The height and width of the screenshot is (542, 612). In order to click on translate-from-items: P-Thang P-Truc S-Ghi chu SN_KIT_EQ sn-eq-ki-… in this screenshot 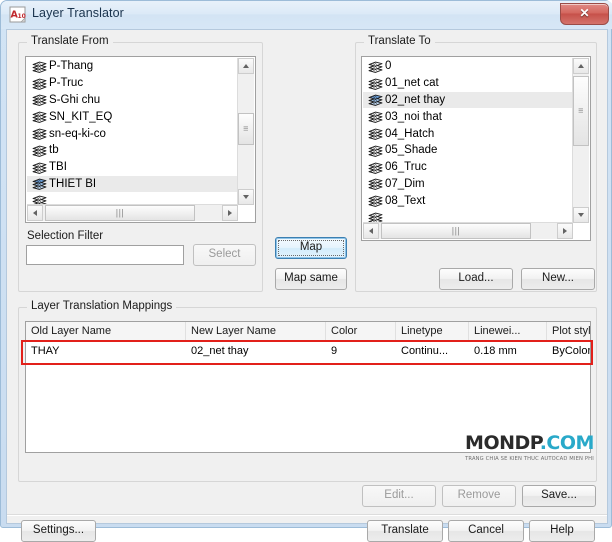, I will do `click(132, 131)`.